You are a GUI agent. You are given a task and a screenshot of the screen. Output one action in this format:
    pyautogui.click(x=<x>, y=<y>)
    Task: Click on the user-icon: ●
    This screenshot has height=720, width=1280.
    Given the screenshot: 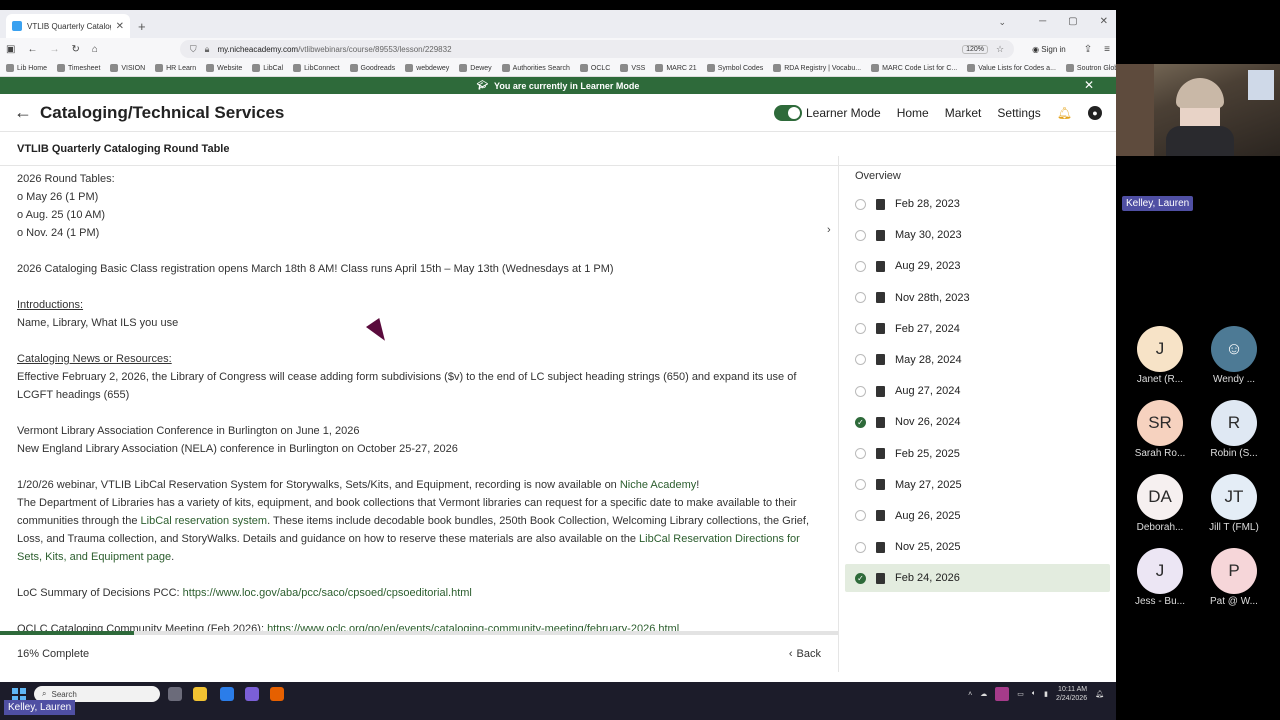 What is the action you would take?
    pyautogui.click(x=1095, y=112)
    